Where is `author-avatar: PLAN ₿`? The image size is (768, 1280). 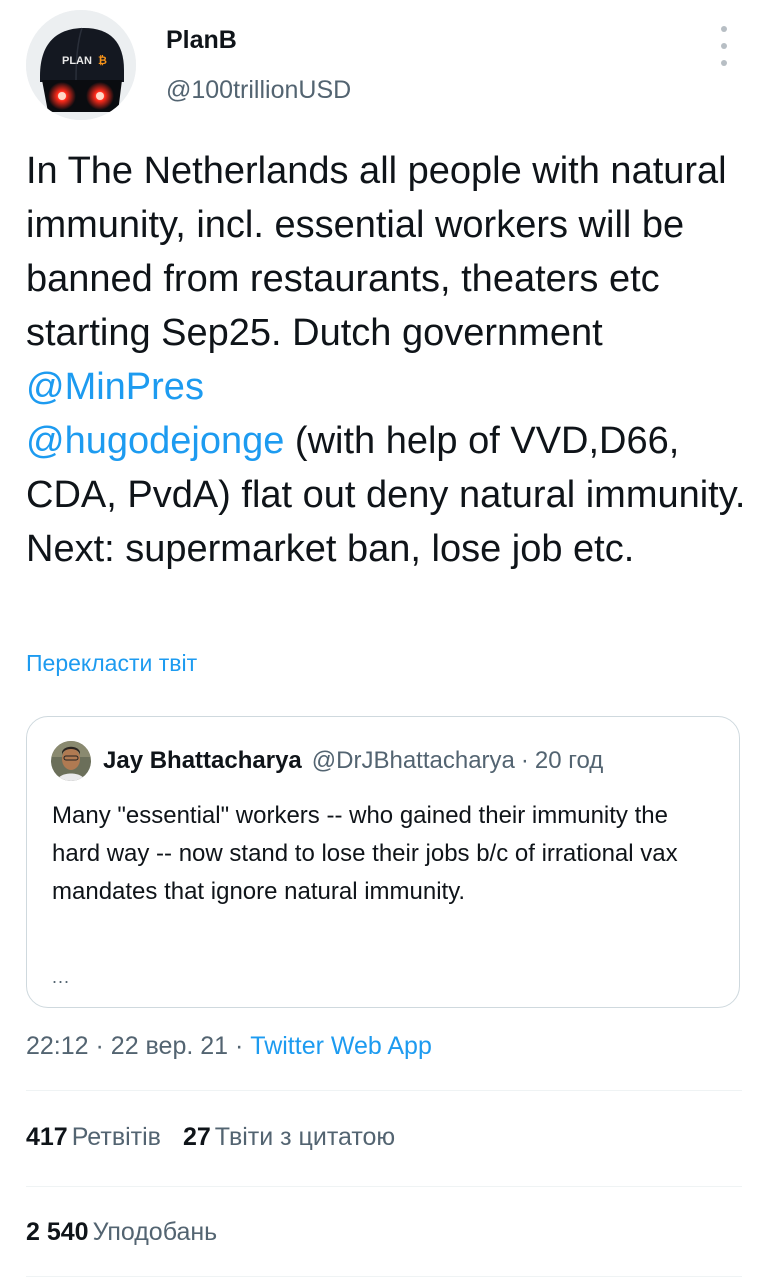
author-avatar: PLAN ₿ is located at coordinates (81, 65).